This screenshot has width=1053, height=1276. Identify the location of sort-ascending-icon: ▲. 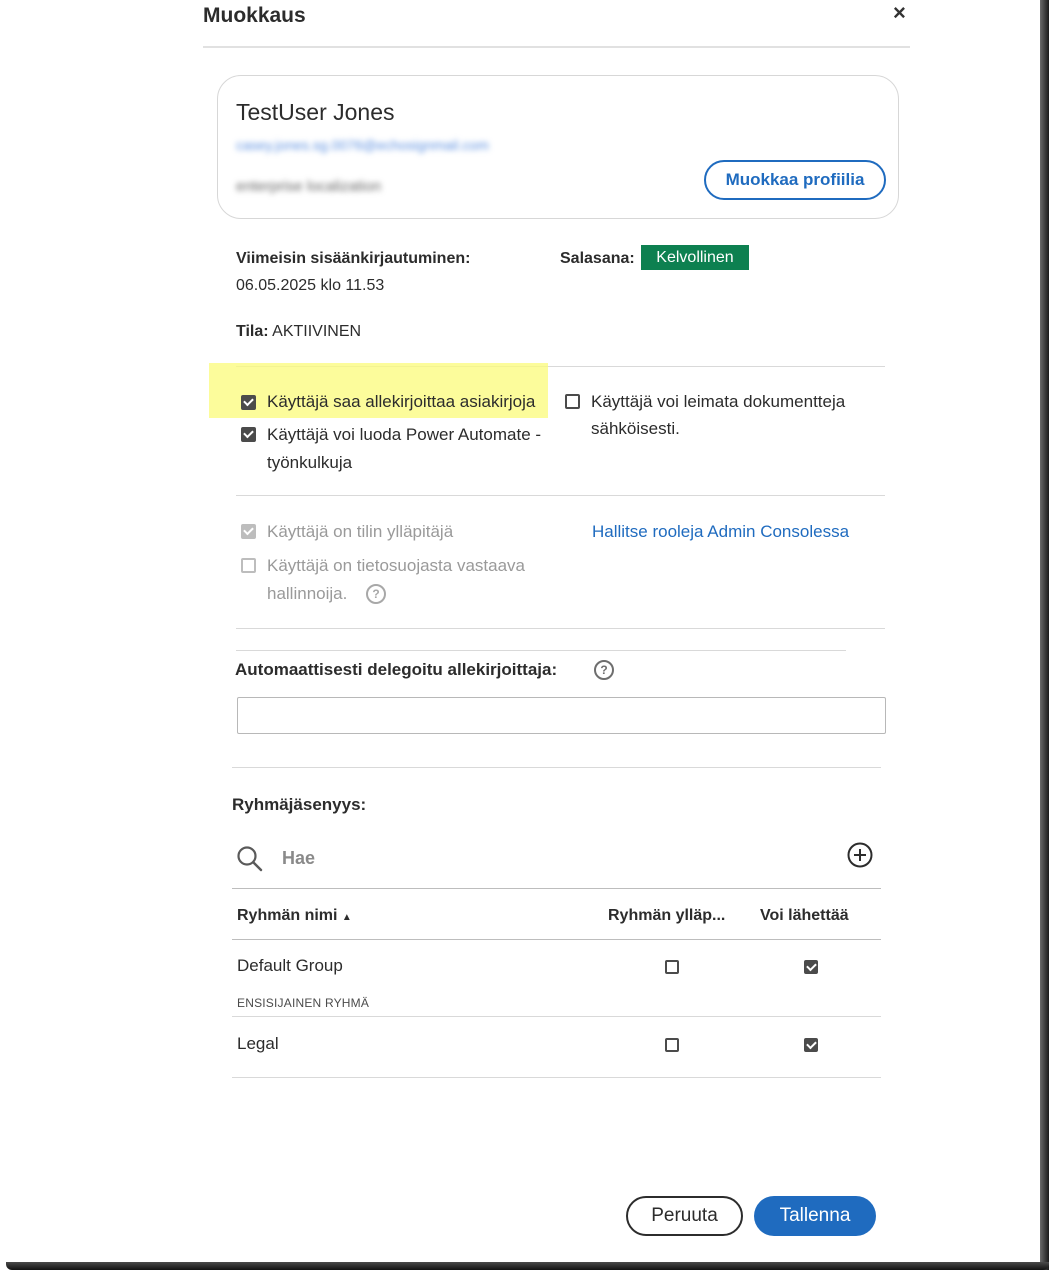
(346, 917).